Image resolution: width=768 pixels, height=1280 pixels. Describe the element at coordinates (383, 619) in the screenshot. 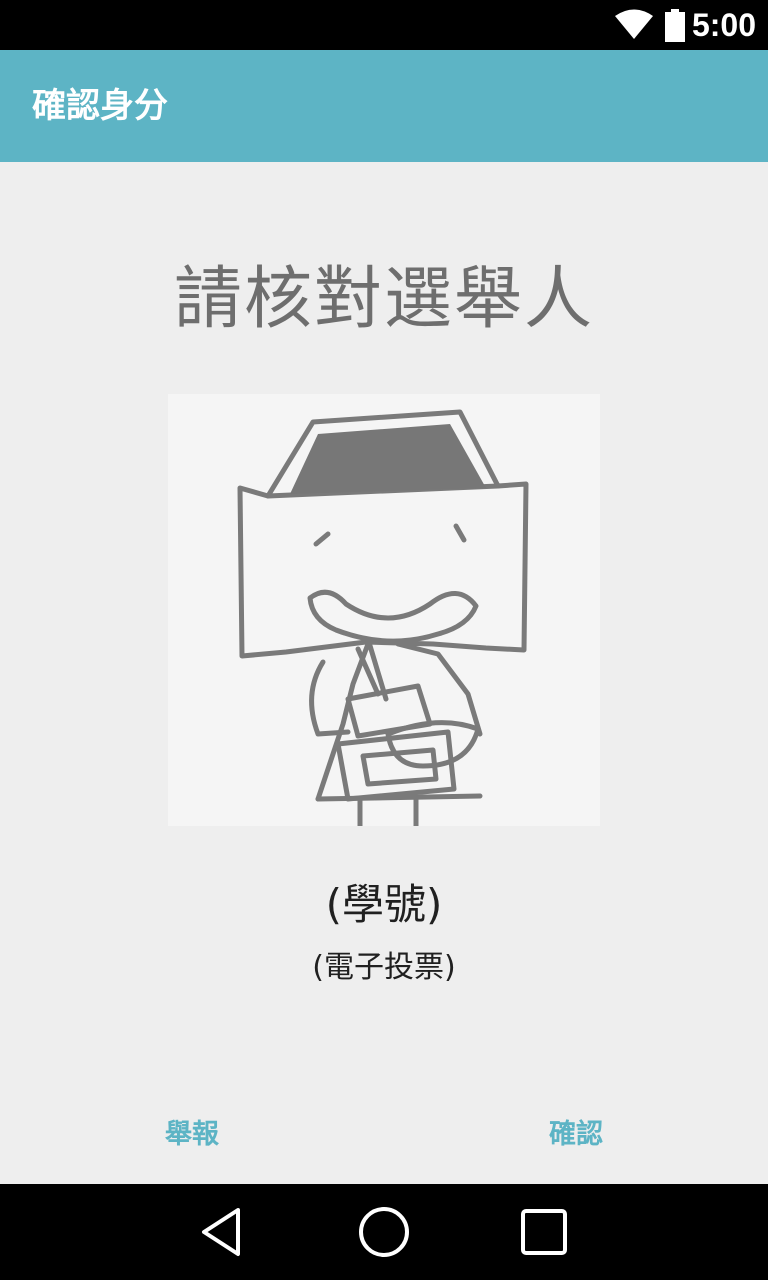

I see `sketch-character-avatar` at that location.